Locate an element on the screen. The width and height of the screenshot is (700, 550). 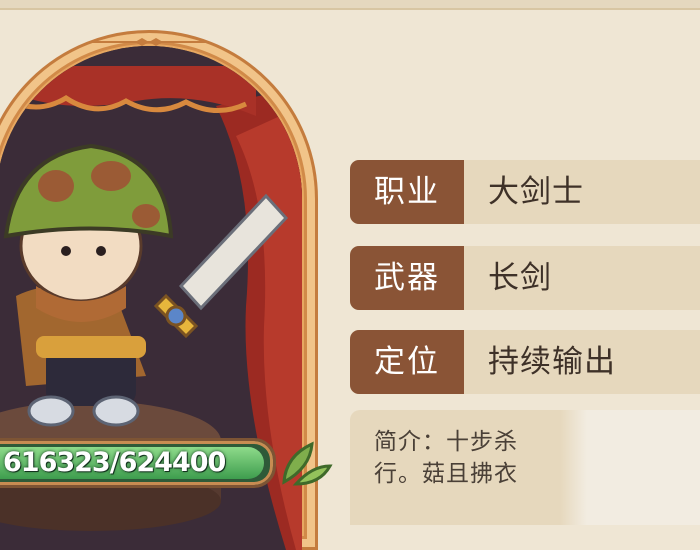
class-label: 职业 is located at coordinates (407, 192).